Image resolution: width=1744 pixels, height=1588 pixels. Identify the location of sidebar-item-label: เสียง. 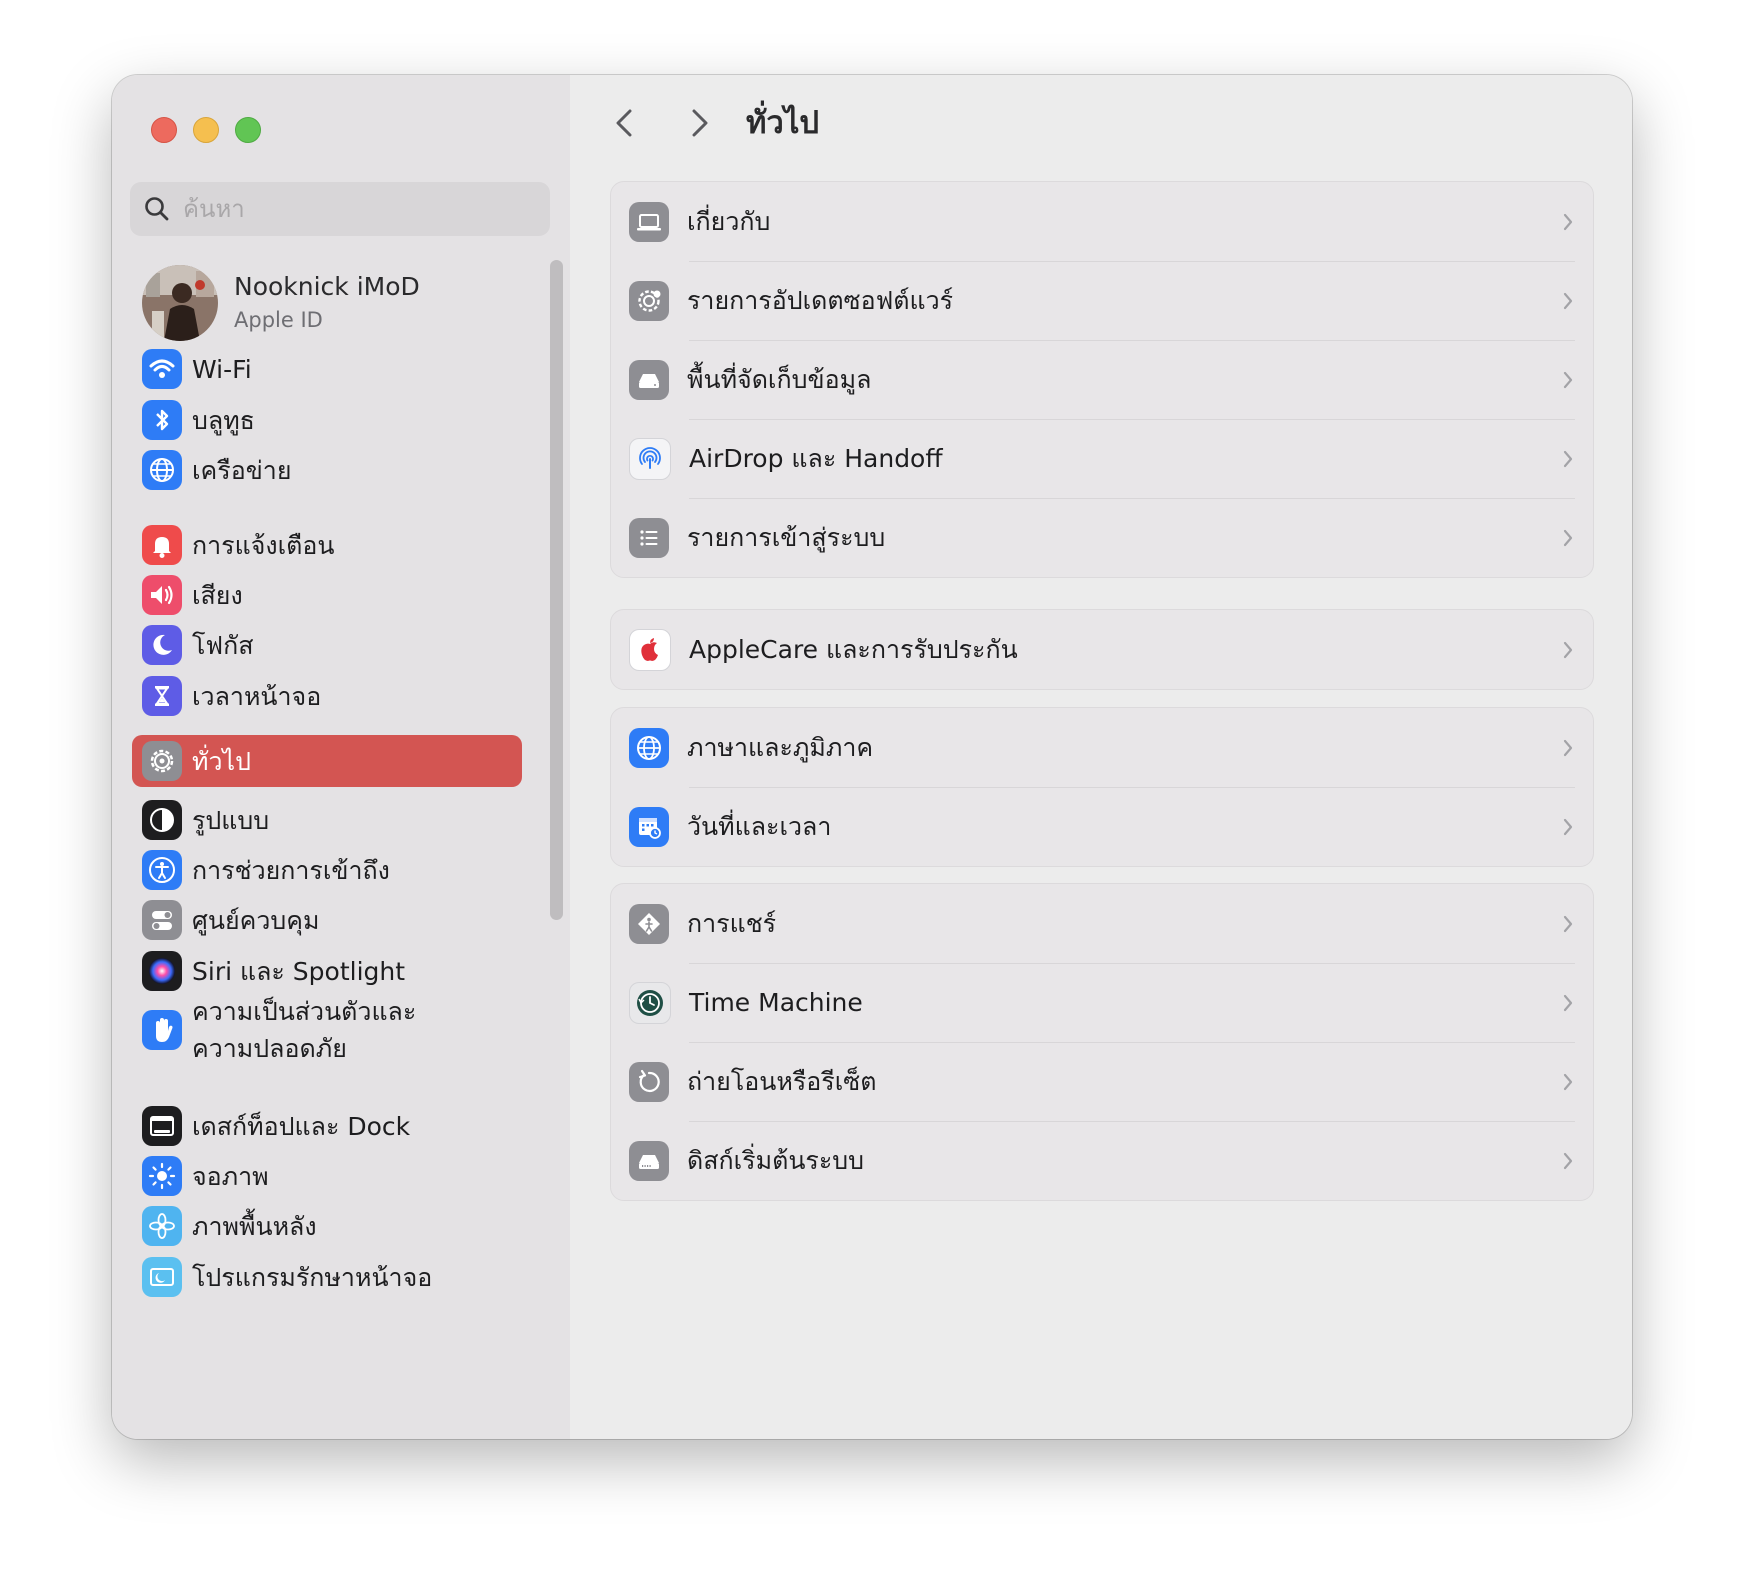
(217, 595).